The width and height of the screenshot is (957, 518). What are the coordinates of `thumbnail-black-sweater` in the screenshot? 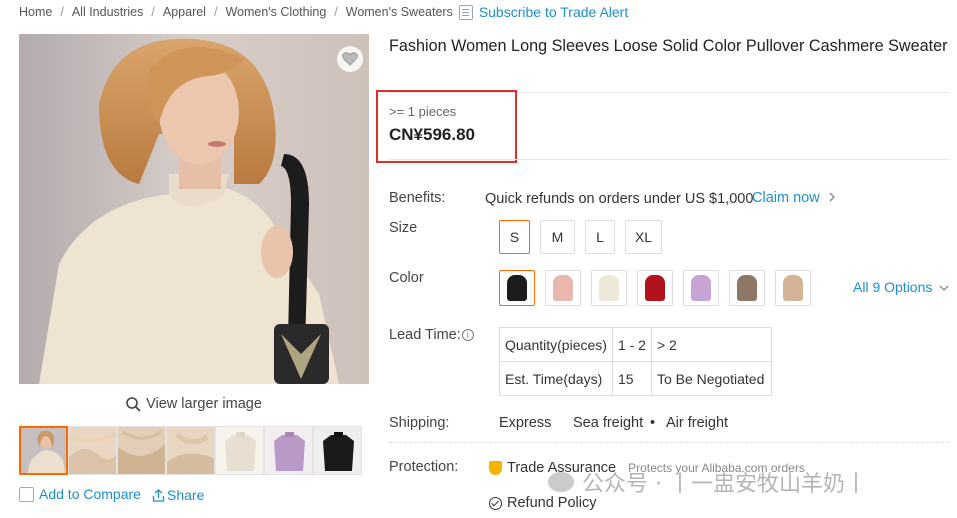 It's located at (337, 450).